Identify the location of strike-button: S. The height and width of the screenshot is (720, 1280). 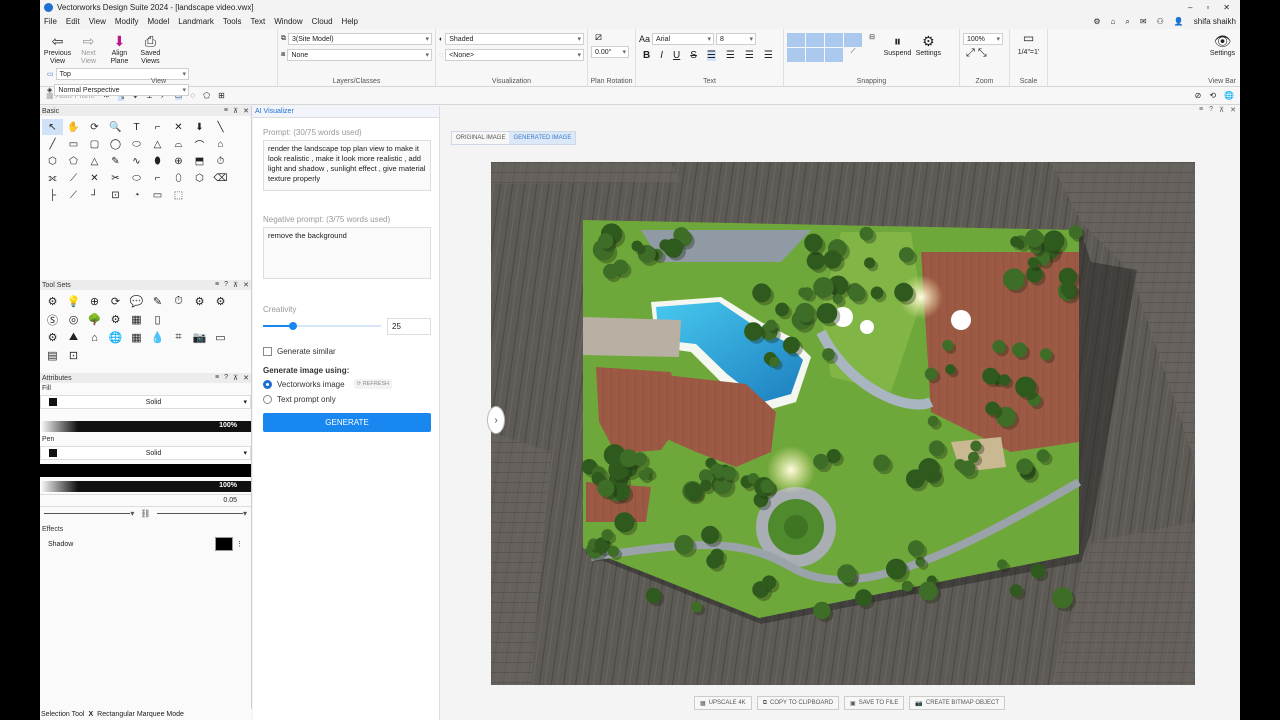
(693, 55).